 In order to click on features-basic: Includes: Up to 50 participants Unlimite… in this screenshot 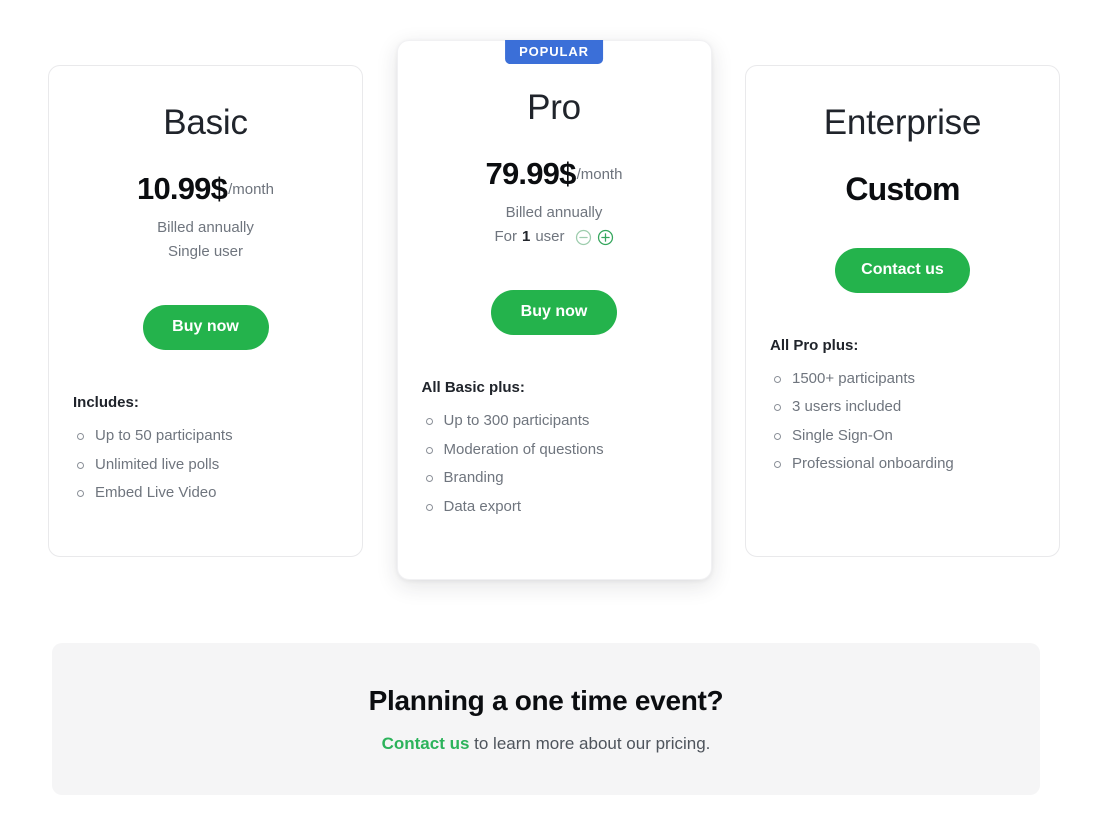, I will do `click(205, 451)`.